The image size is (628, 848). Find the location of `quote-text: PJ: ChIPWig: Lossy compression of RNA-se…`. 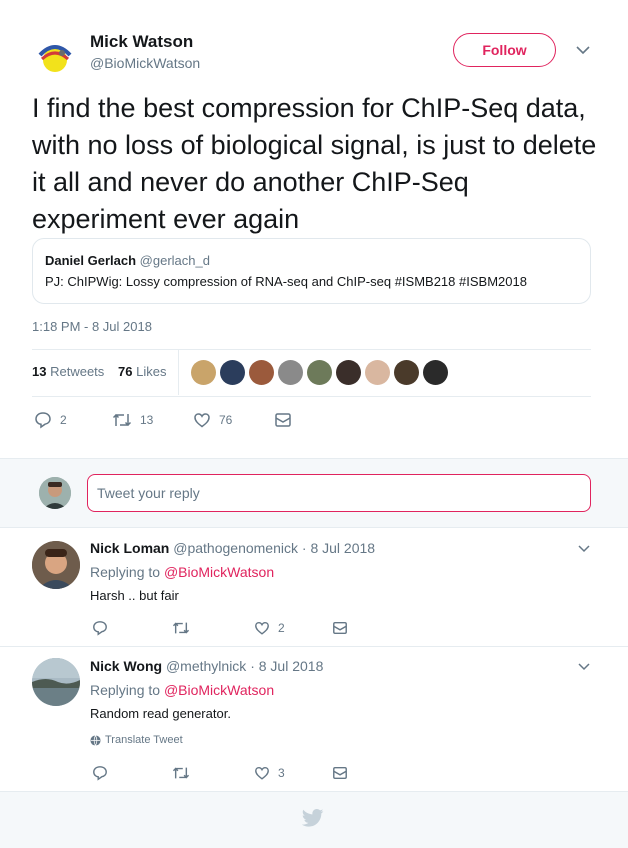

quote-text: PJ: ChIPWig: Lossy compression of RNA-se… is located at coordinates (286, 281).